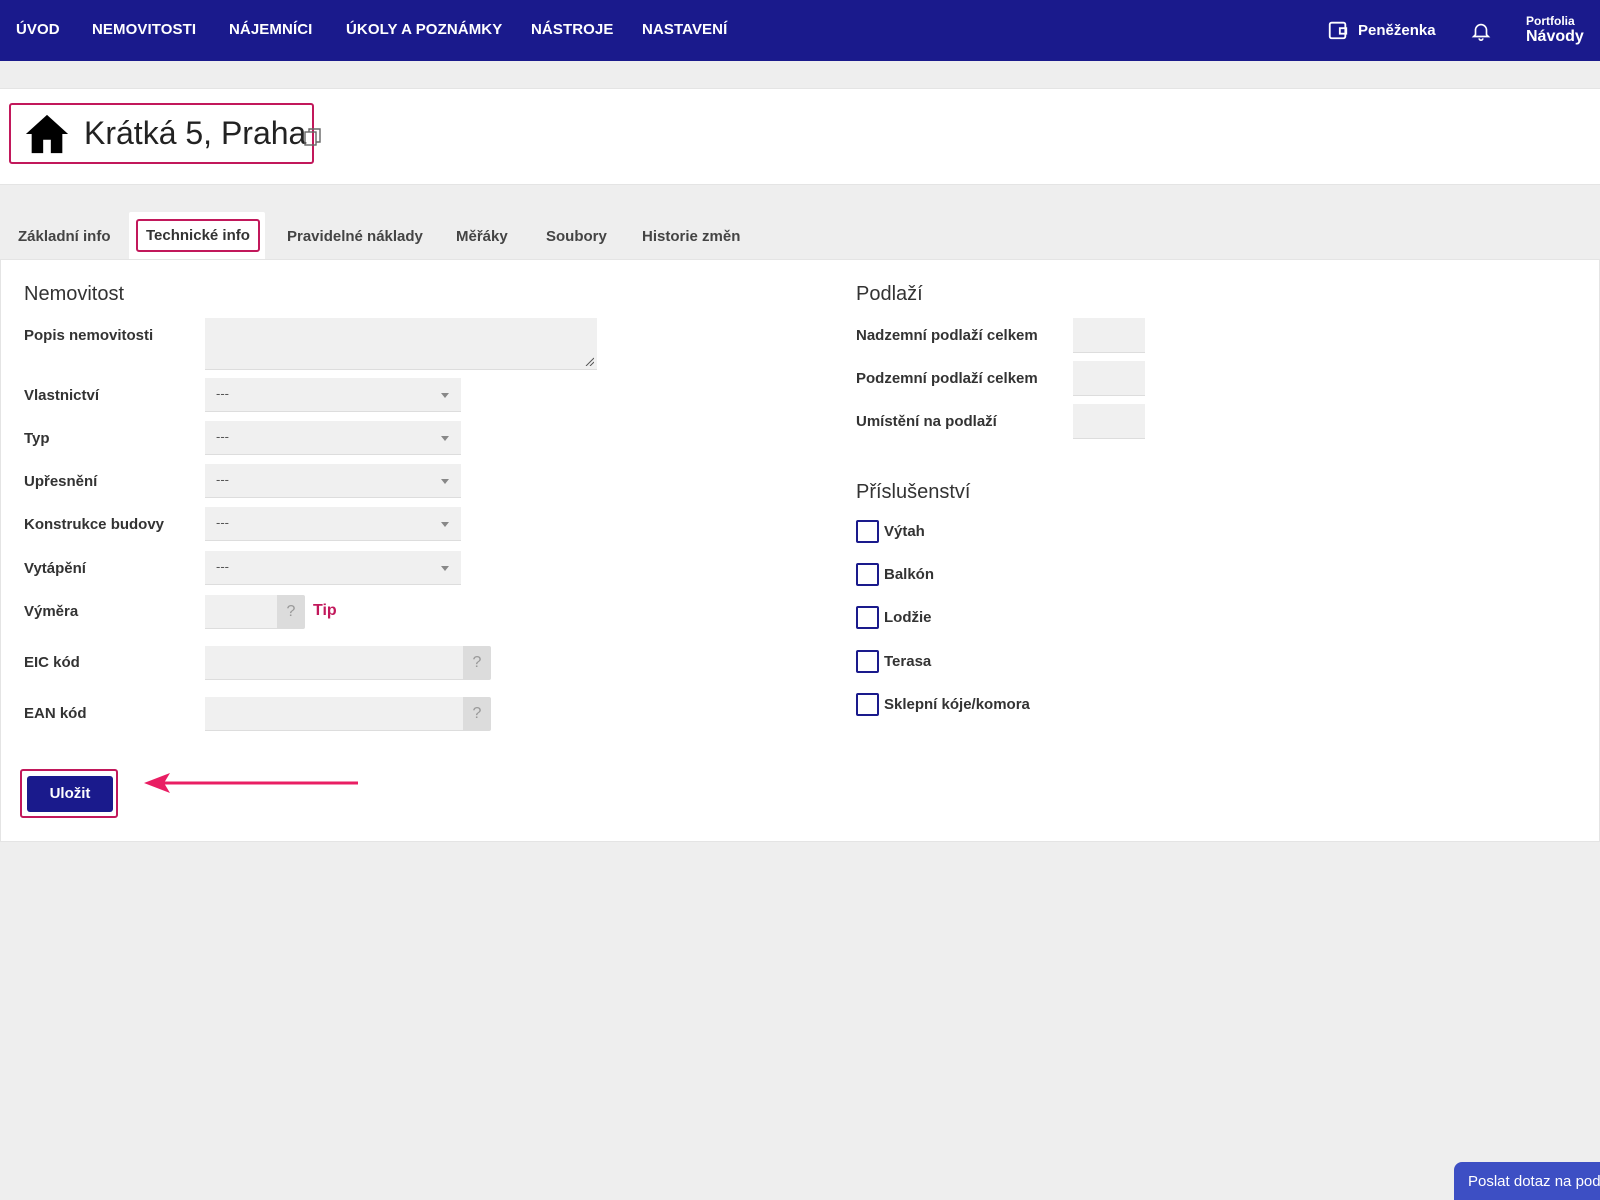 The width and height of the screenshot is (1600, 1200). Describe the element at coordinates (1109, 378) in the screenshot. I see `floors-below-input` at that location.